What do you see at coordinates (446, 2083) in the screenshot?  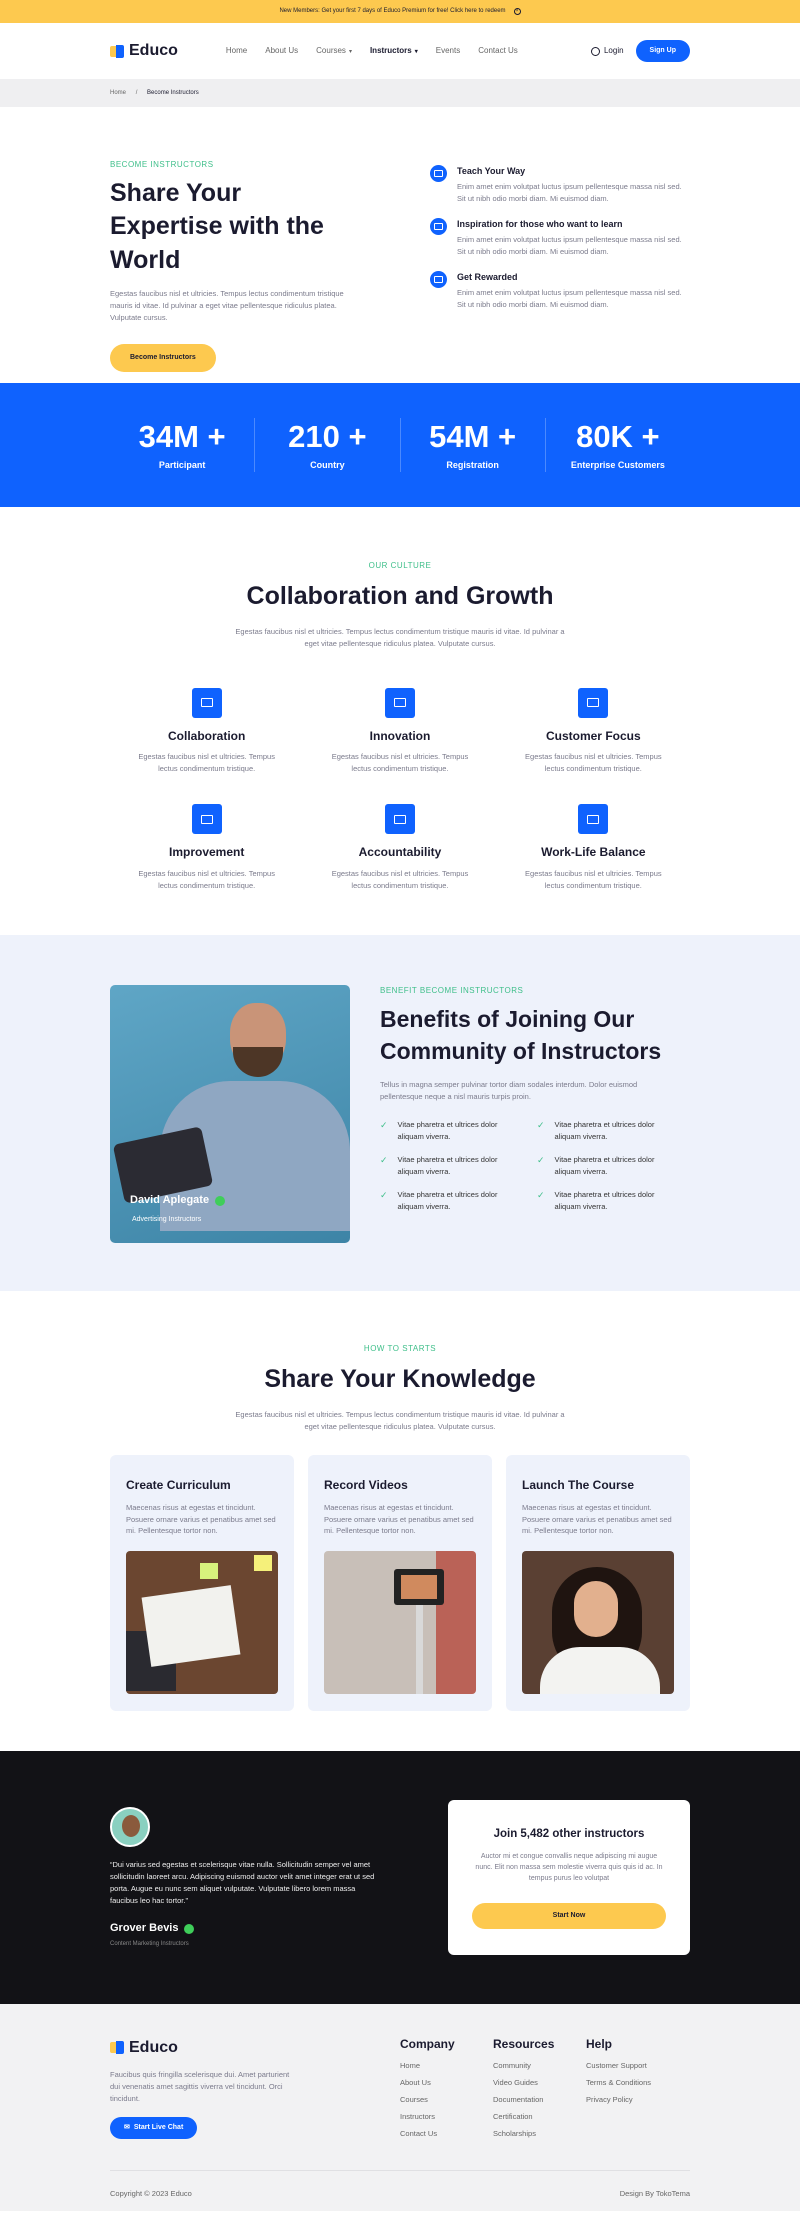 I see `footer-link: About Us` at bounding box center [446, 2083].